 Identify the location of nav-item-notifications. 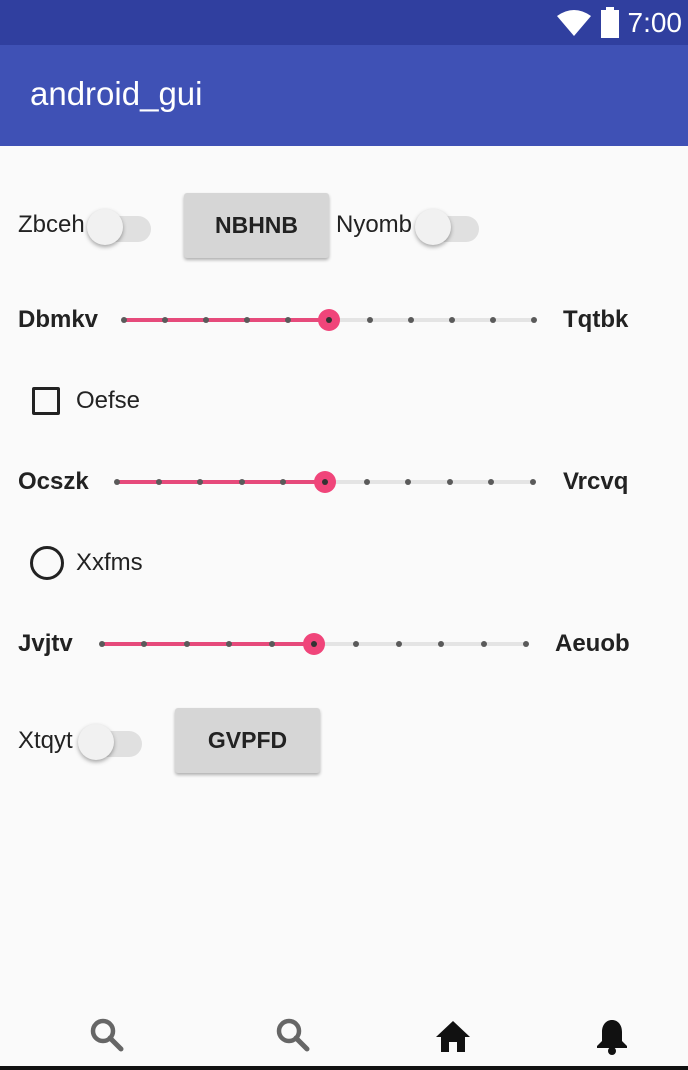
(612, 1041).